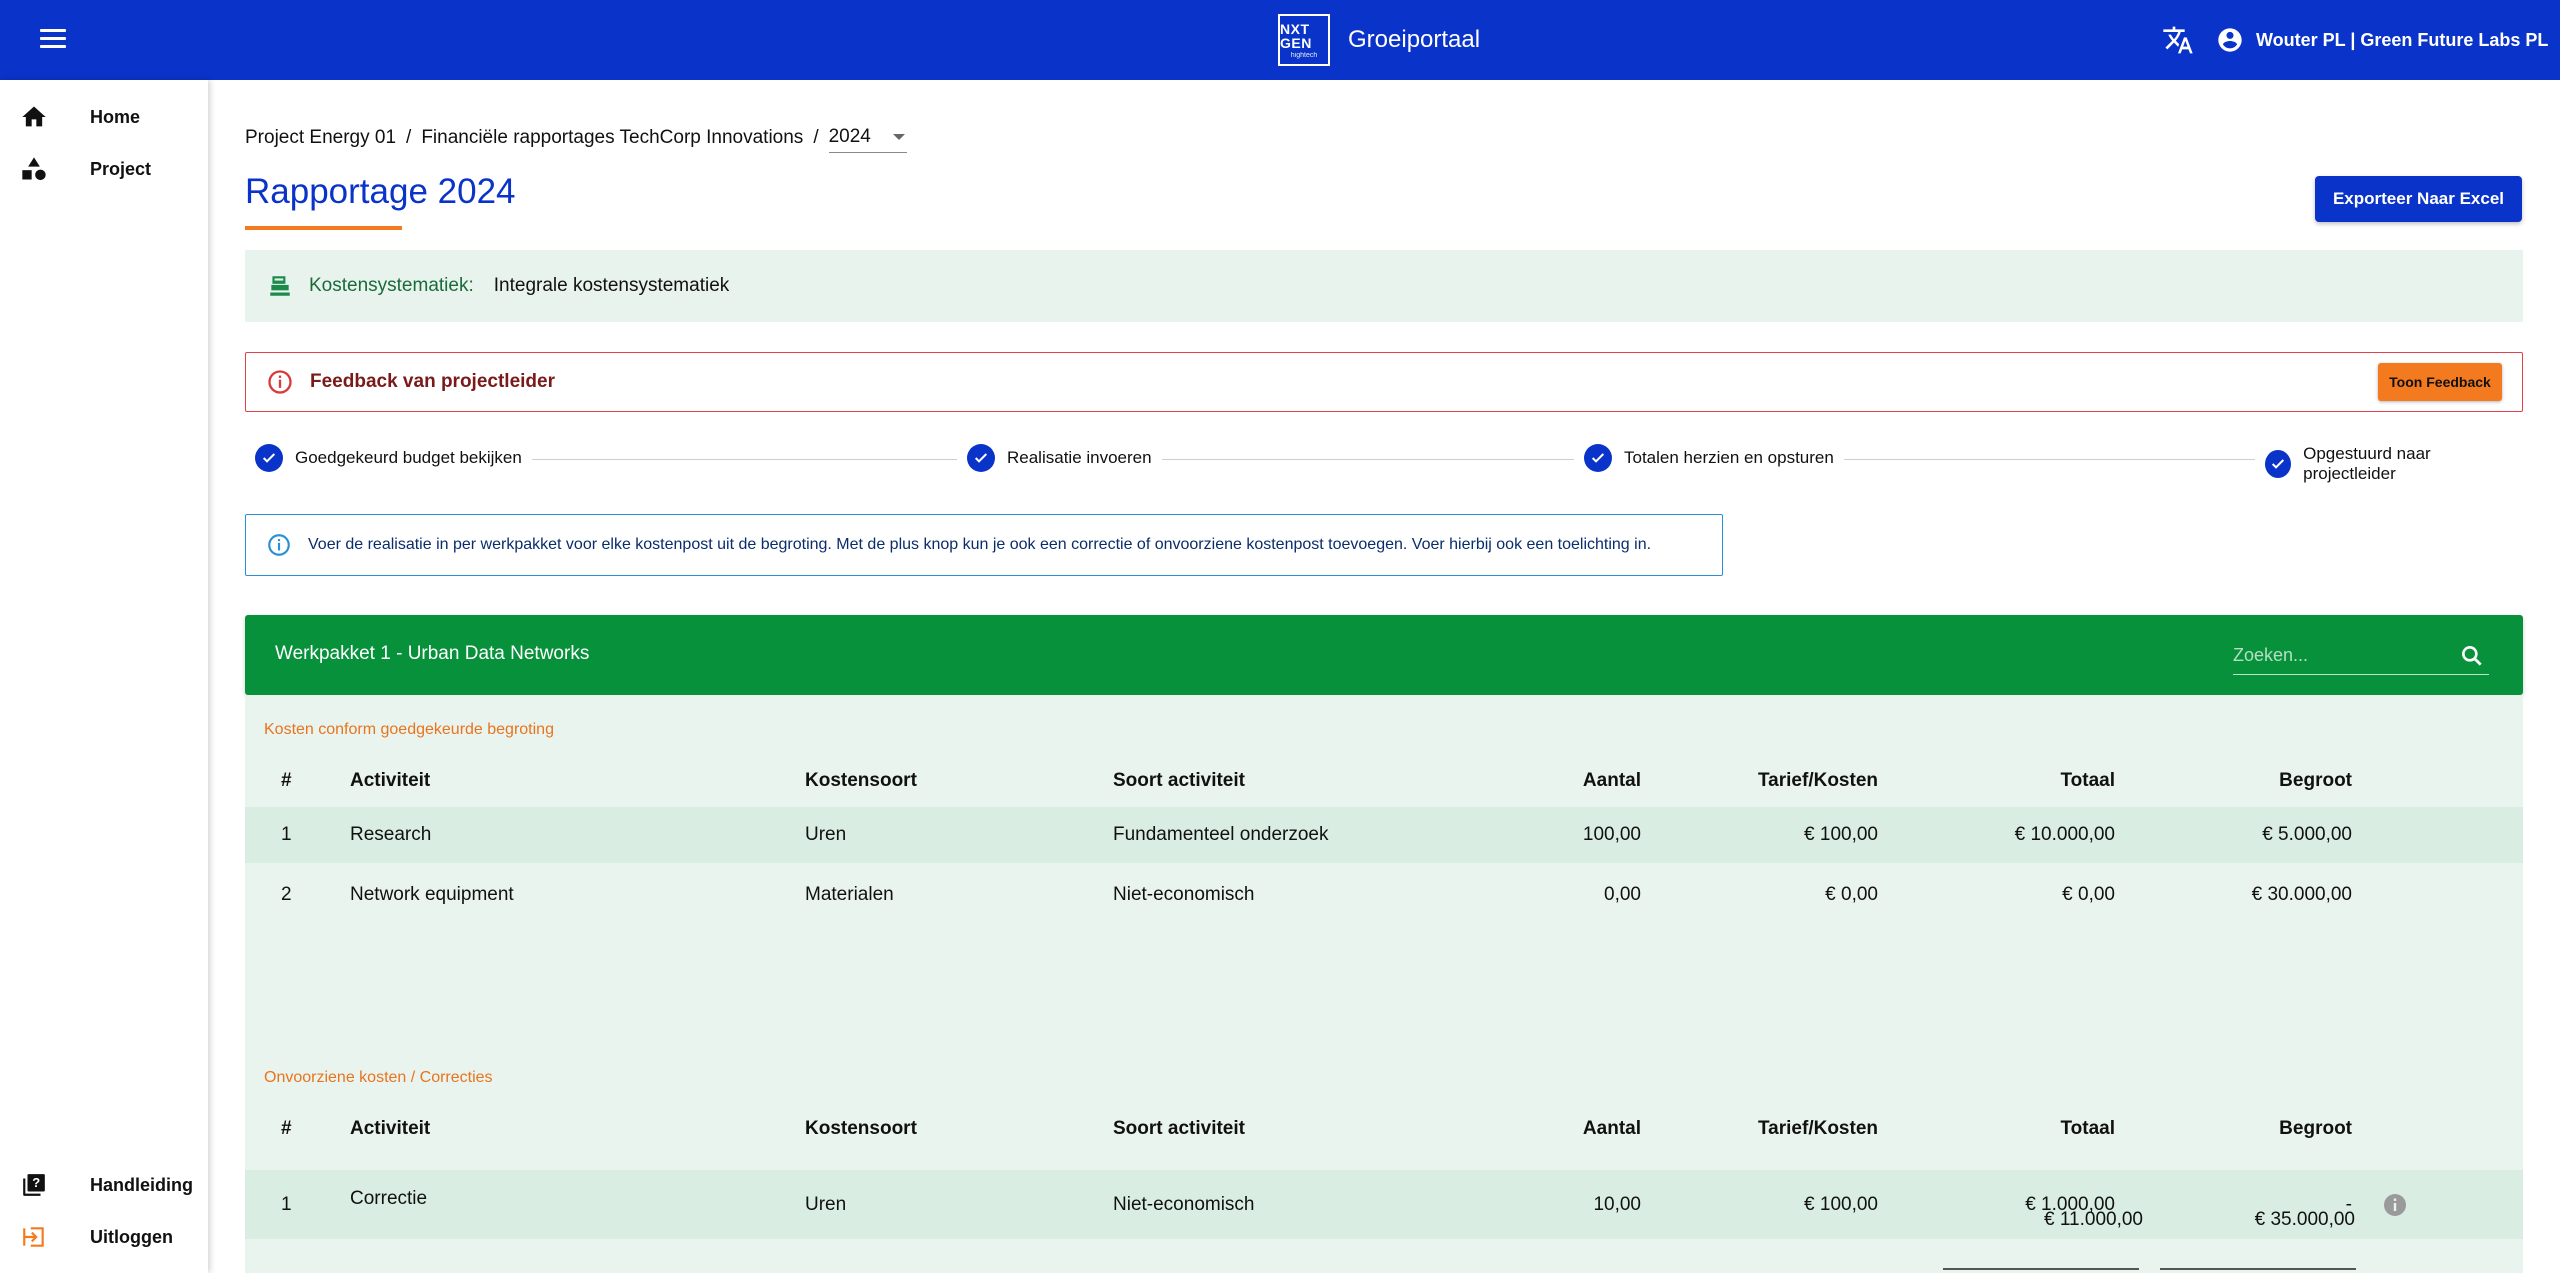 This screenshot has height=1273, width=2560. What do you see at coordinates (2304, 1219) in the screenshot?
I see `grand-total-begroot: € 35.000,00` at bounding box center [2304, 1219].